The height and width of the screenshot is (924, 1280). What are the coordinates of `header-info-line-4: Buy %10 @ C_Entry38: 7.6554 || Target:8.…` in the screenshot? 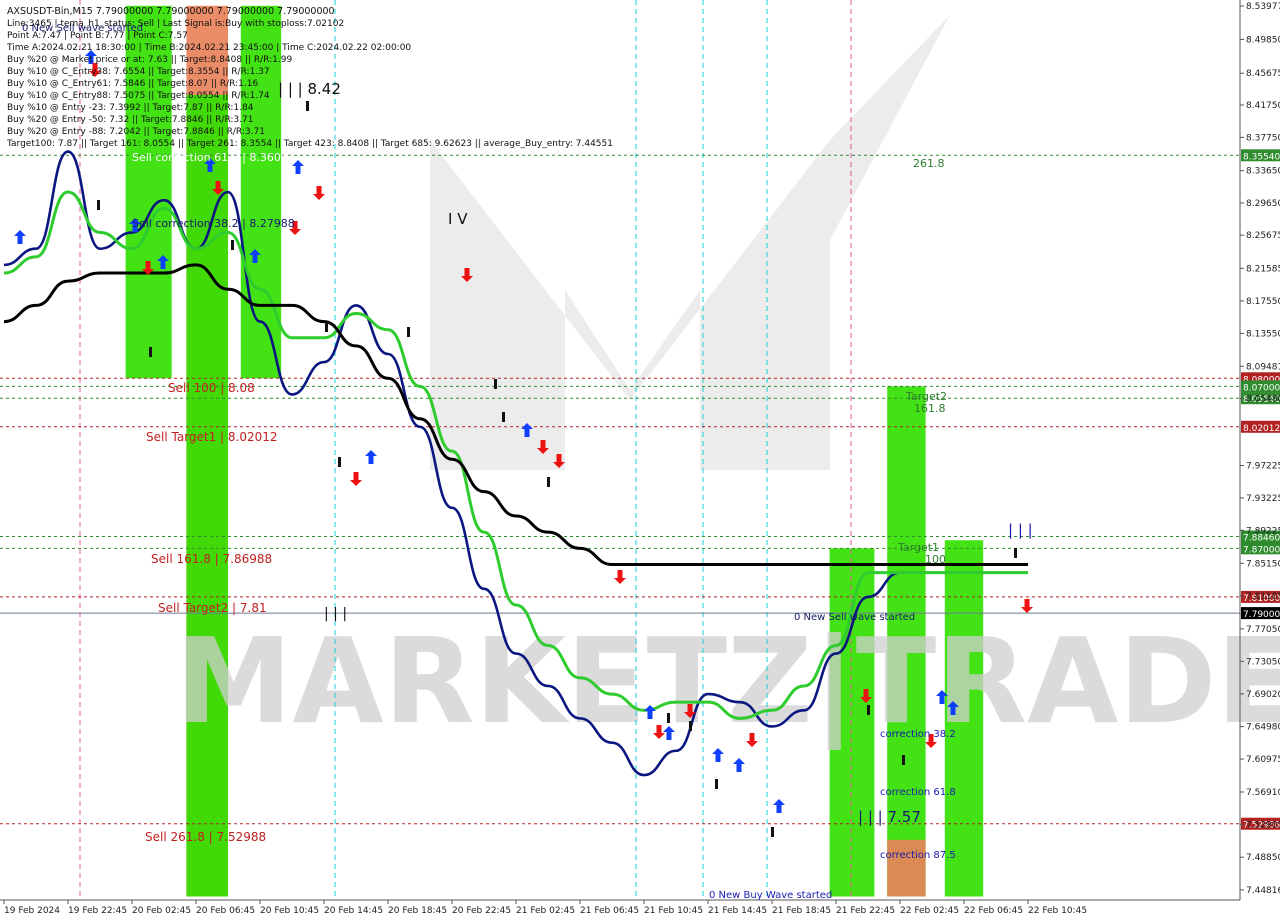 It's located at (138, 72).